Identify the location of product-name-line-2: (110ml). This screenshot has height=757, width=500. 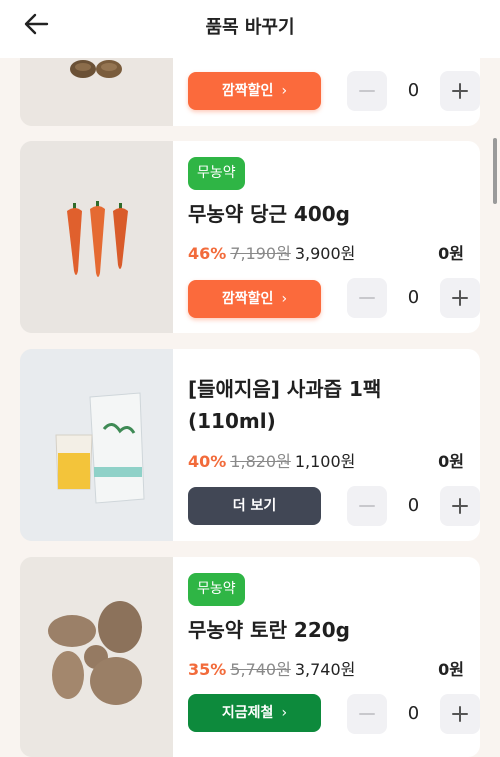
(232, 421).